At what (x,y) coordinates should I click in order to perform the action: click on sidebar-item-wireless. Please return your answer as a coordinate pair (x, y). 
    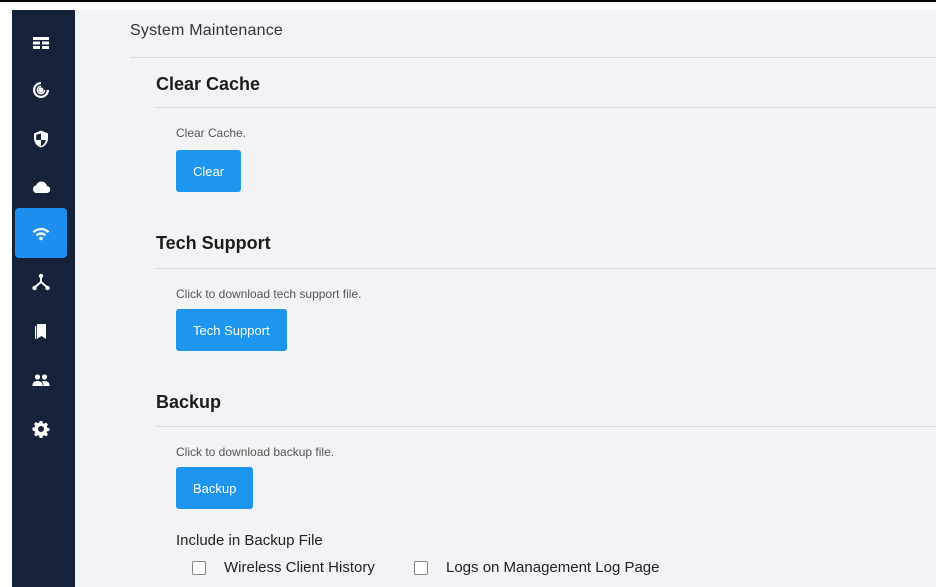
    Looking at the image, I should click on (41, 233).